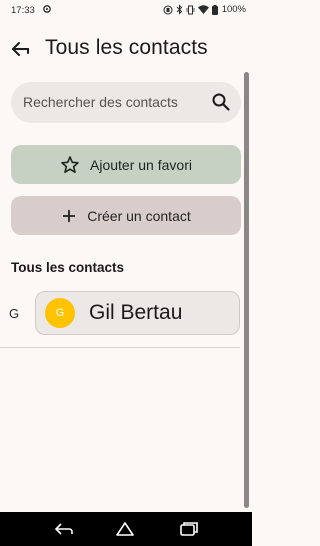  I want to click on search-bar: Rechercher des contacts, so click(126, 102).